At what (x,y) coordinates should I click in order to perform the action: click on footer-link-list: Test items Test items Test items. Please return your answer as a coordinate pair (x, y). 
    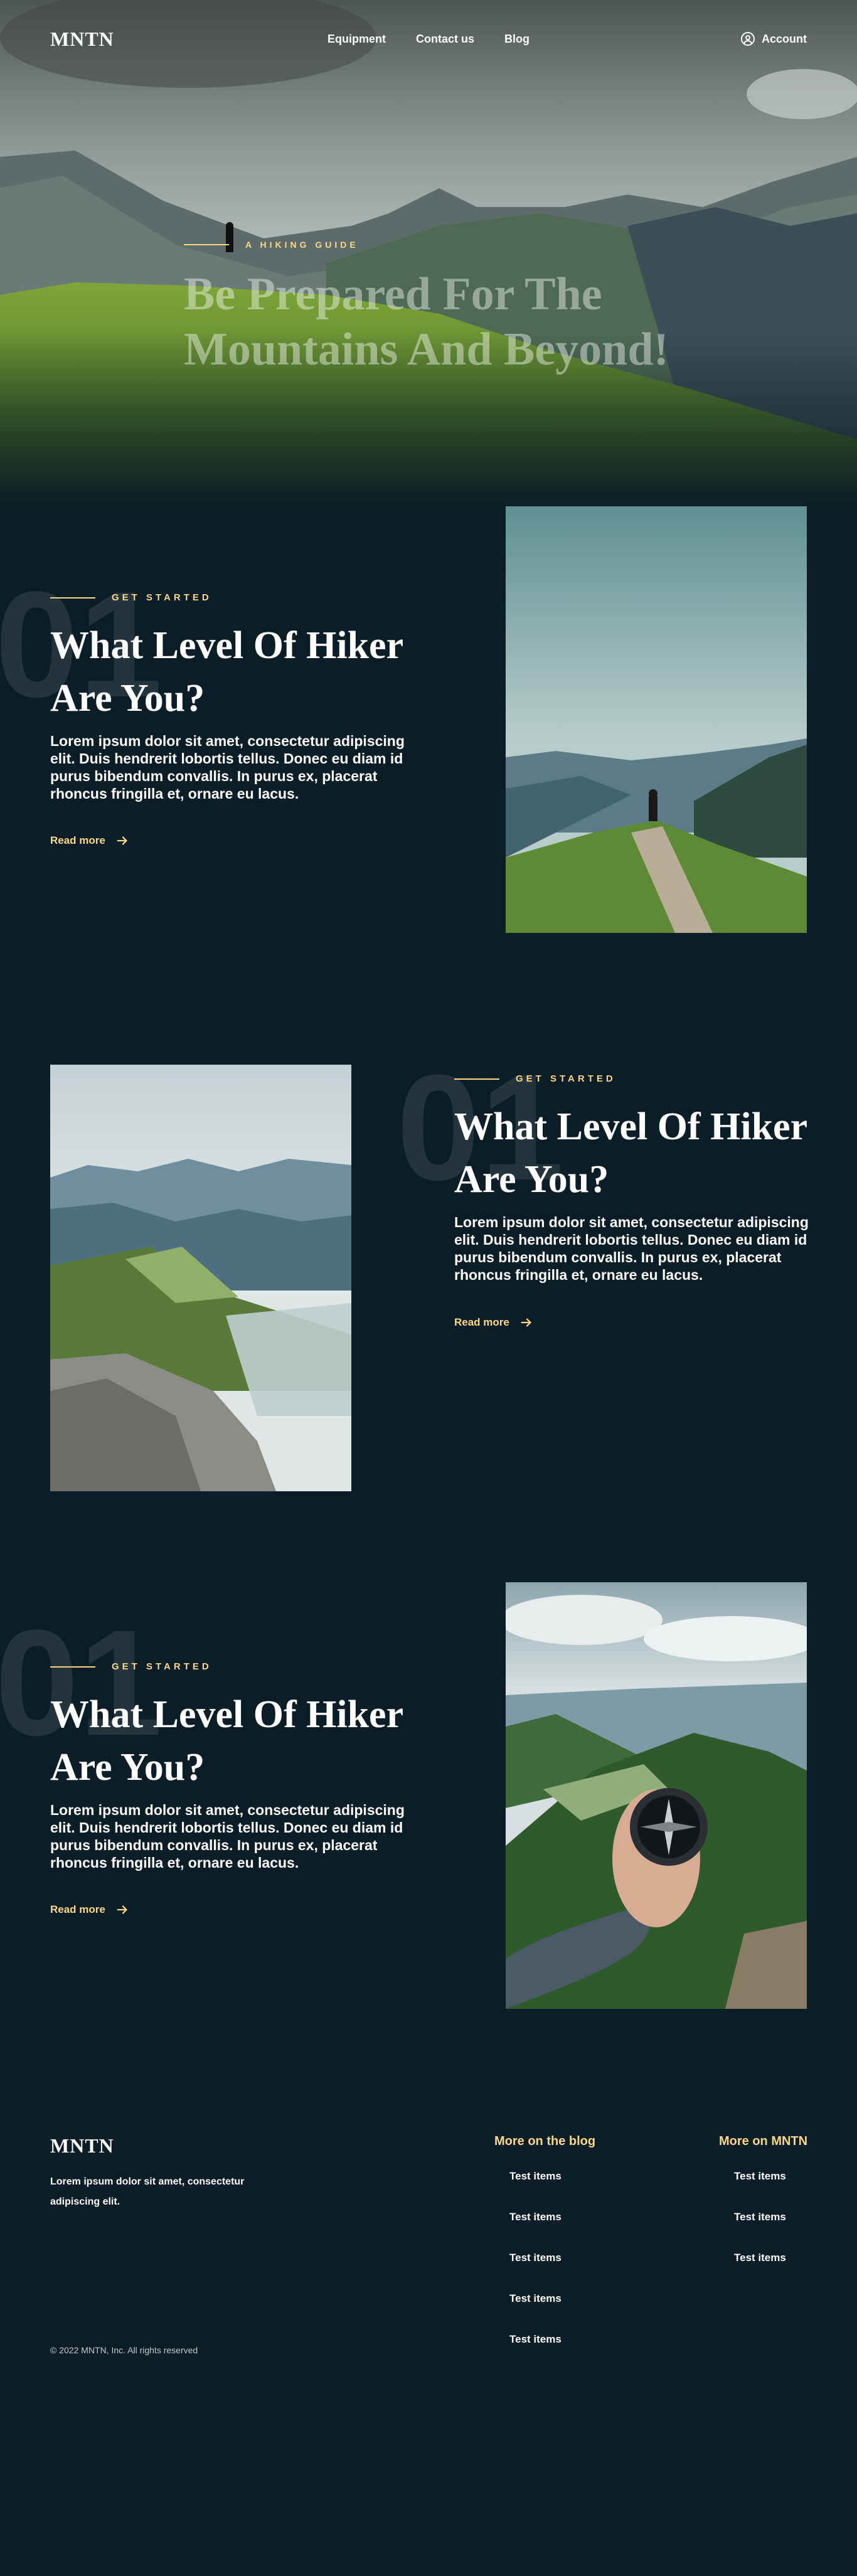
    Looking at the image, I should click on (763, 2217).